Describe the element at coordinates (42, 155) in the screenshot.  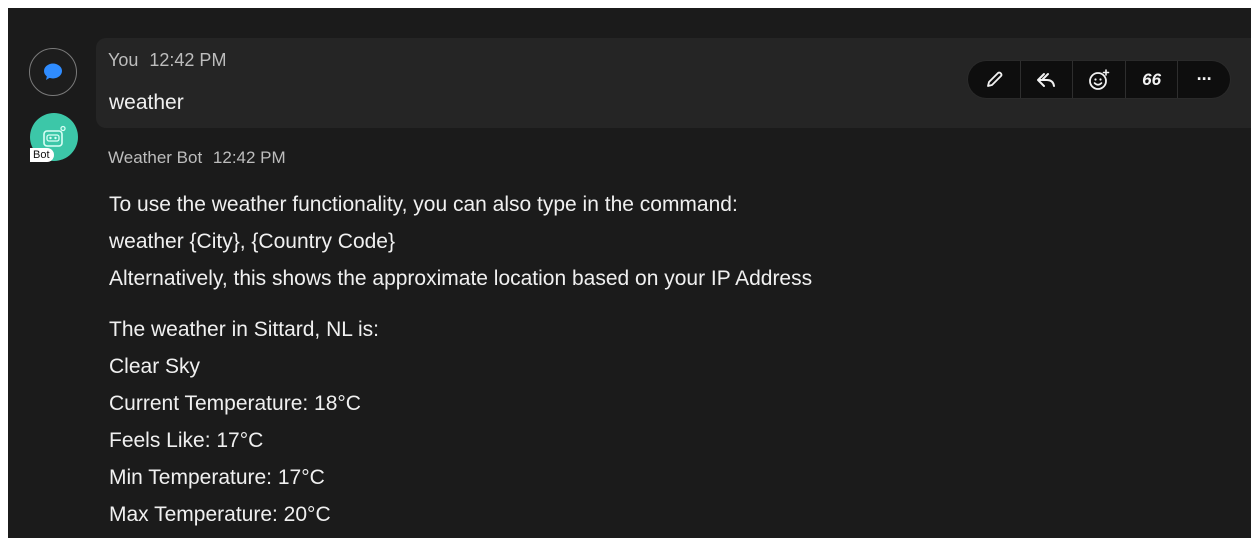
I see `bot-badge: Bot` at that location.